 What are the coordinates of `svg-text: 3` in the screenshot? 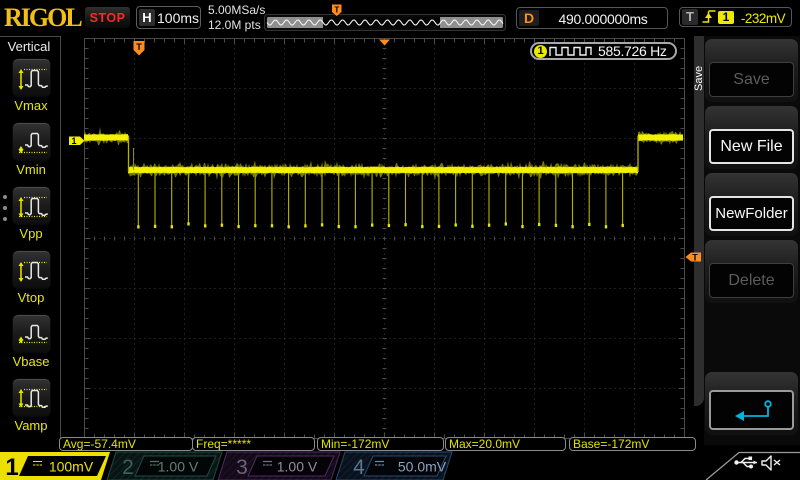 It's located at (242, 467).